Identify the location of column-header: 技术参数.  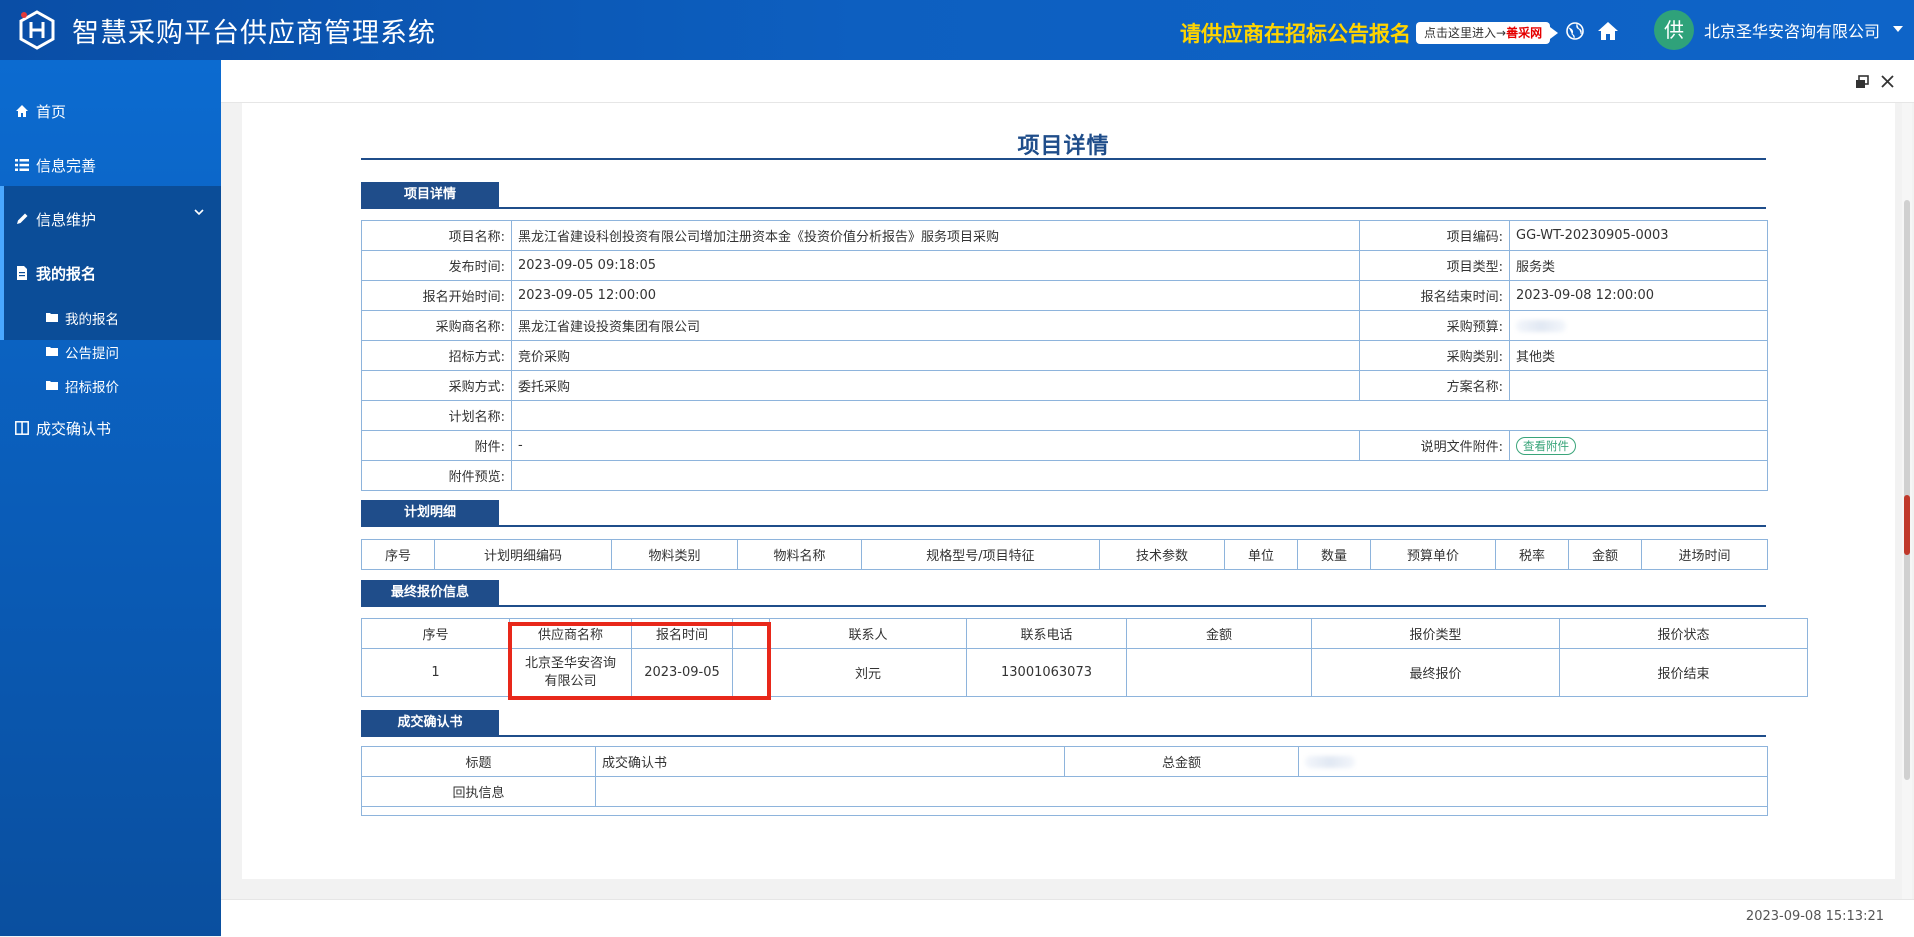
(1162, 554).